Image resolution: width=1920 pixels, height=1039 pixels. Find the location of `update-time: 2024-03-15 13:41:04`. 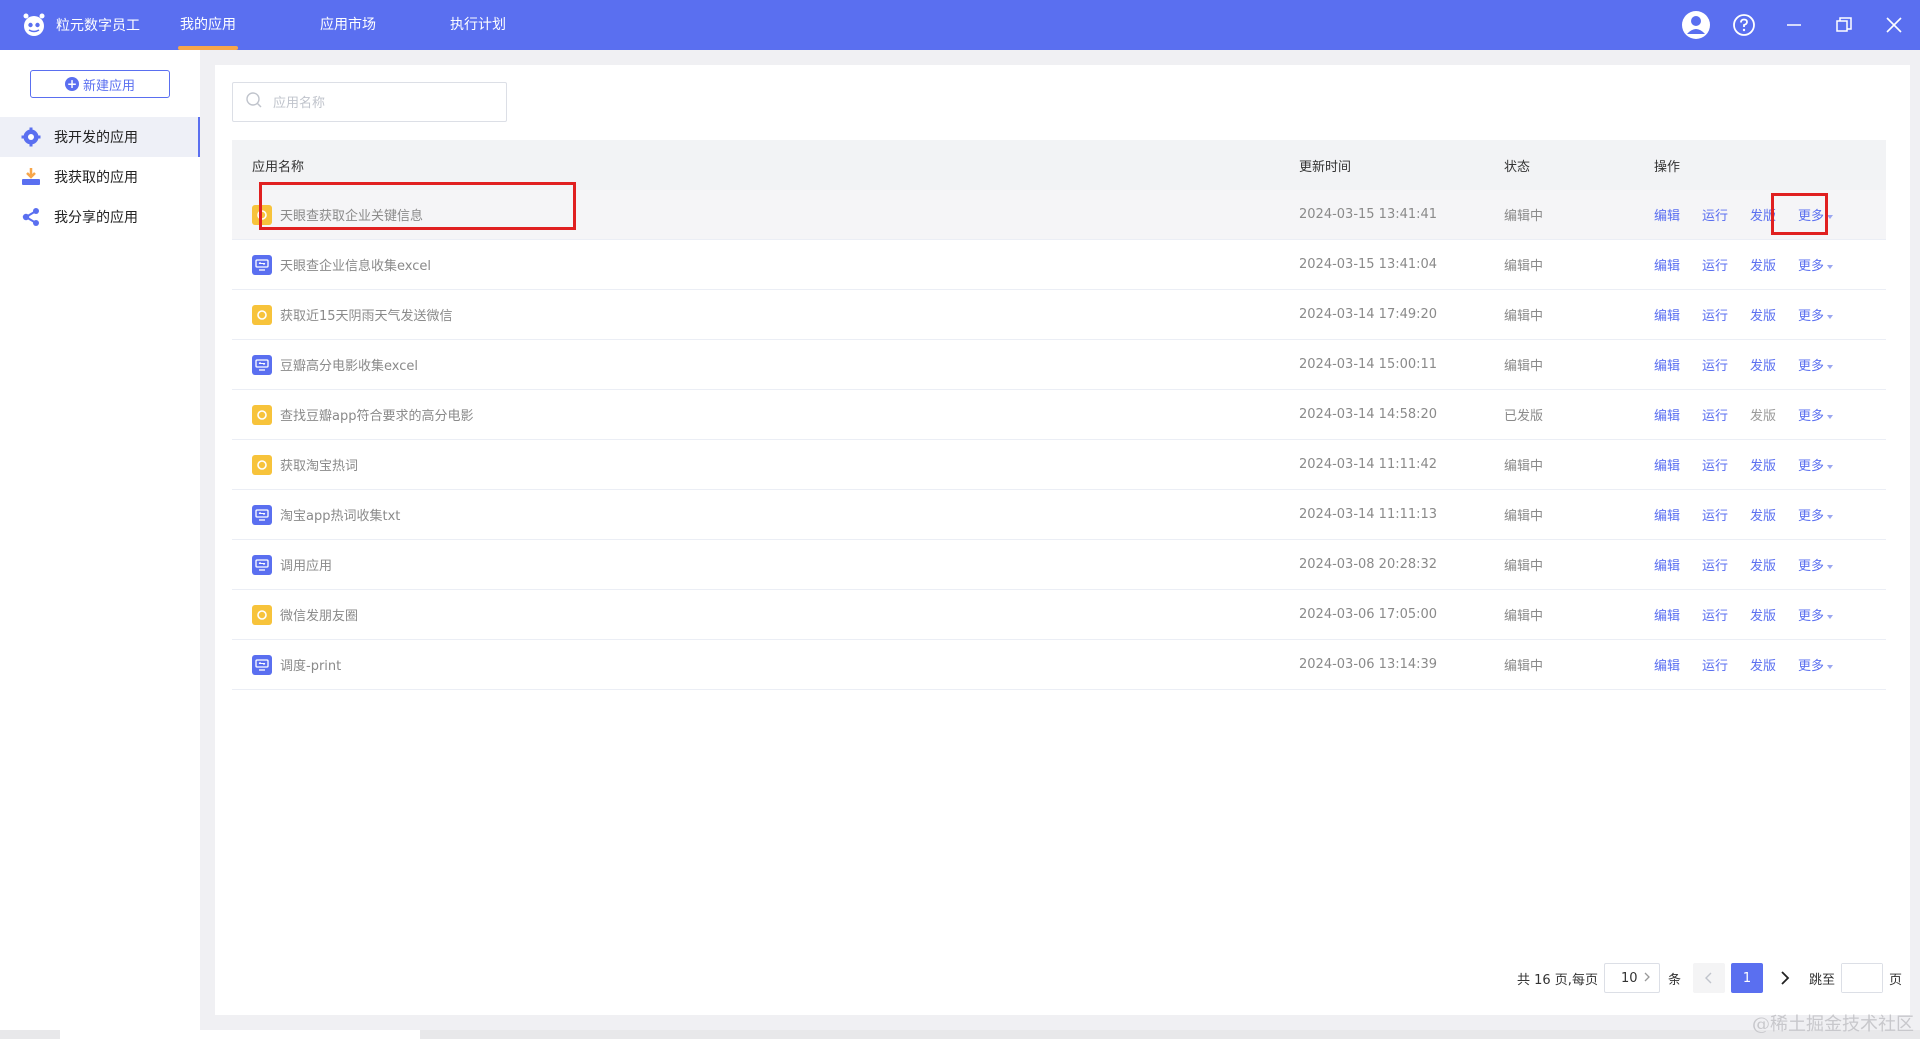

update-time: 2024-03-15 13:41:04 is located at coordinates (1368, 264).